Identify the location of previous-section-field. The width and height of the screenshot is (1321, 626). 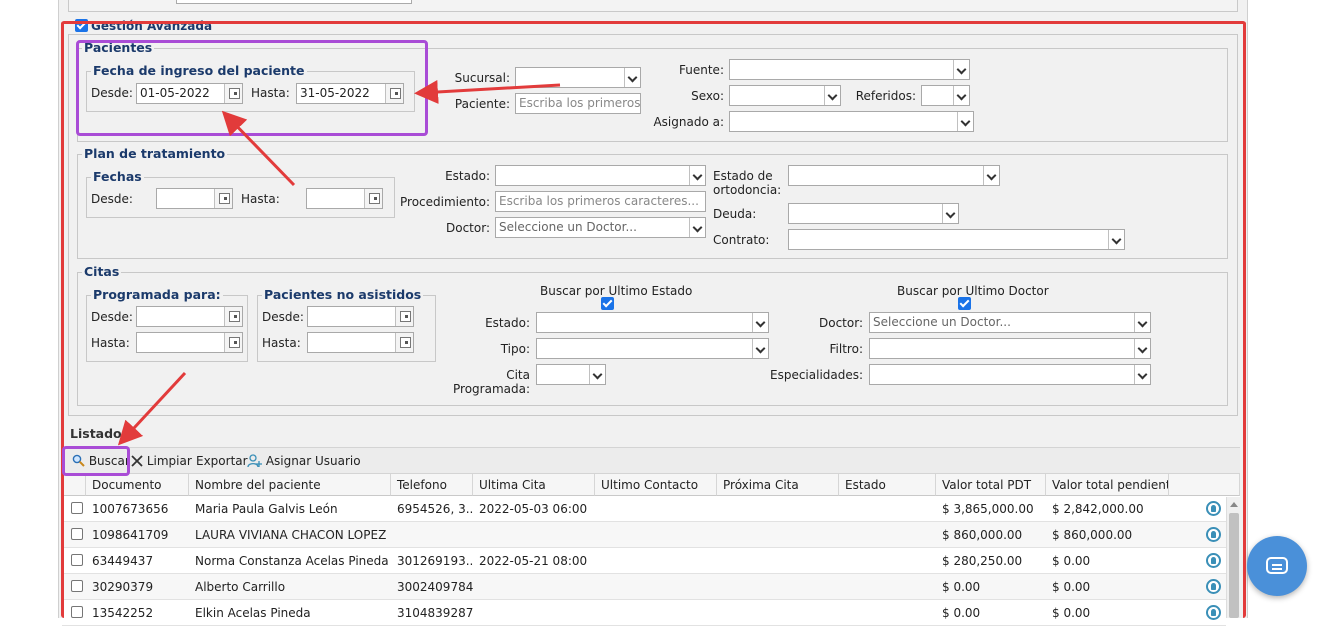
(294, 2).